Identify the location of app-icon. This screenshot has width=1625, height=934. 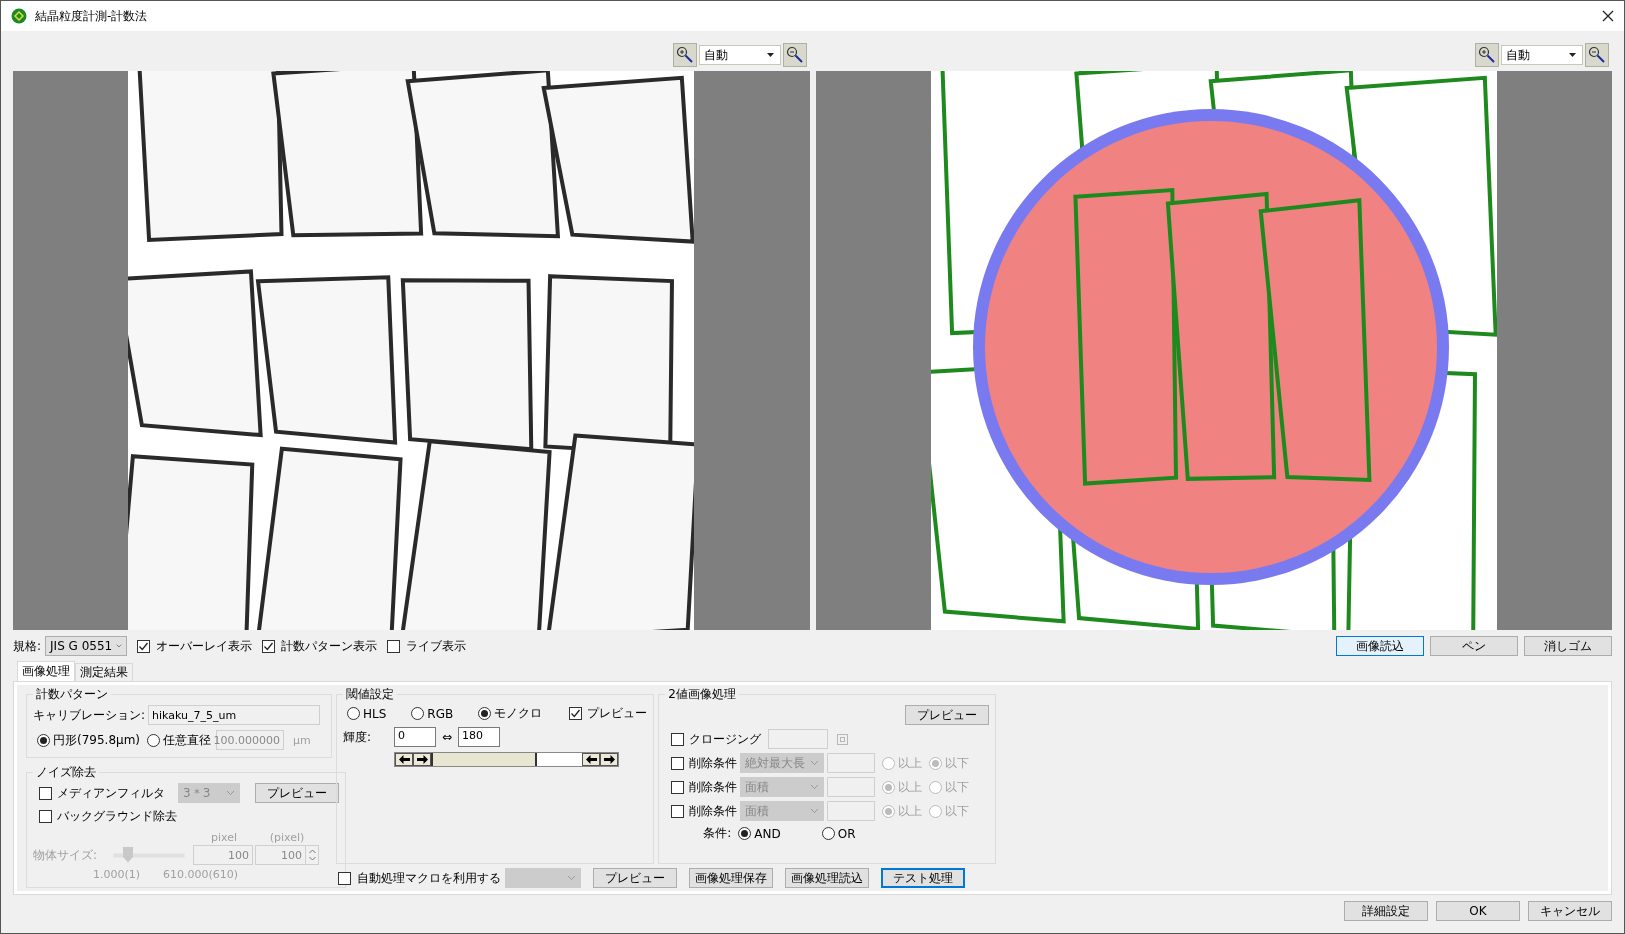
(19, 16).